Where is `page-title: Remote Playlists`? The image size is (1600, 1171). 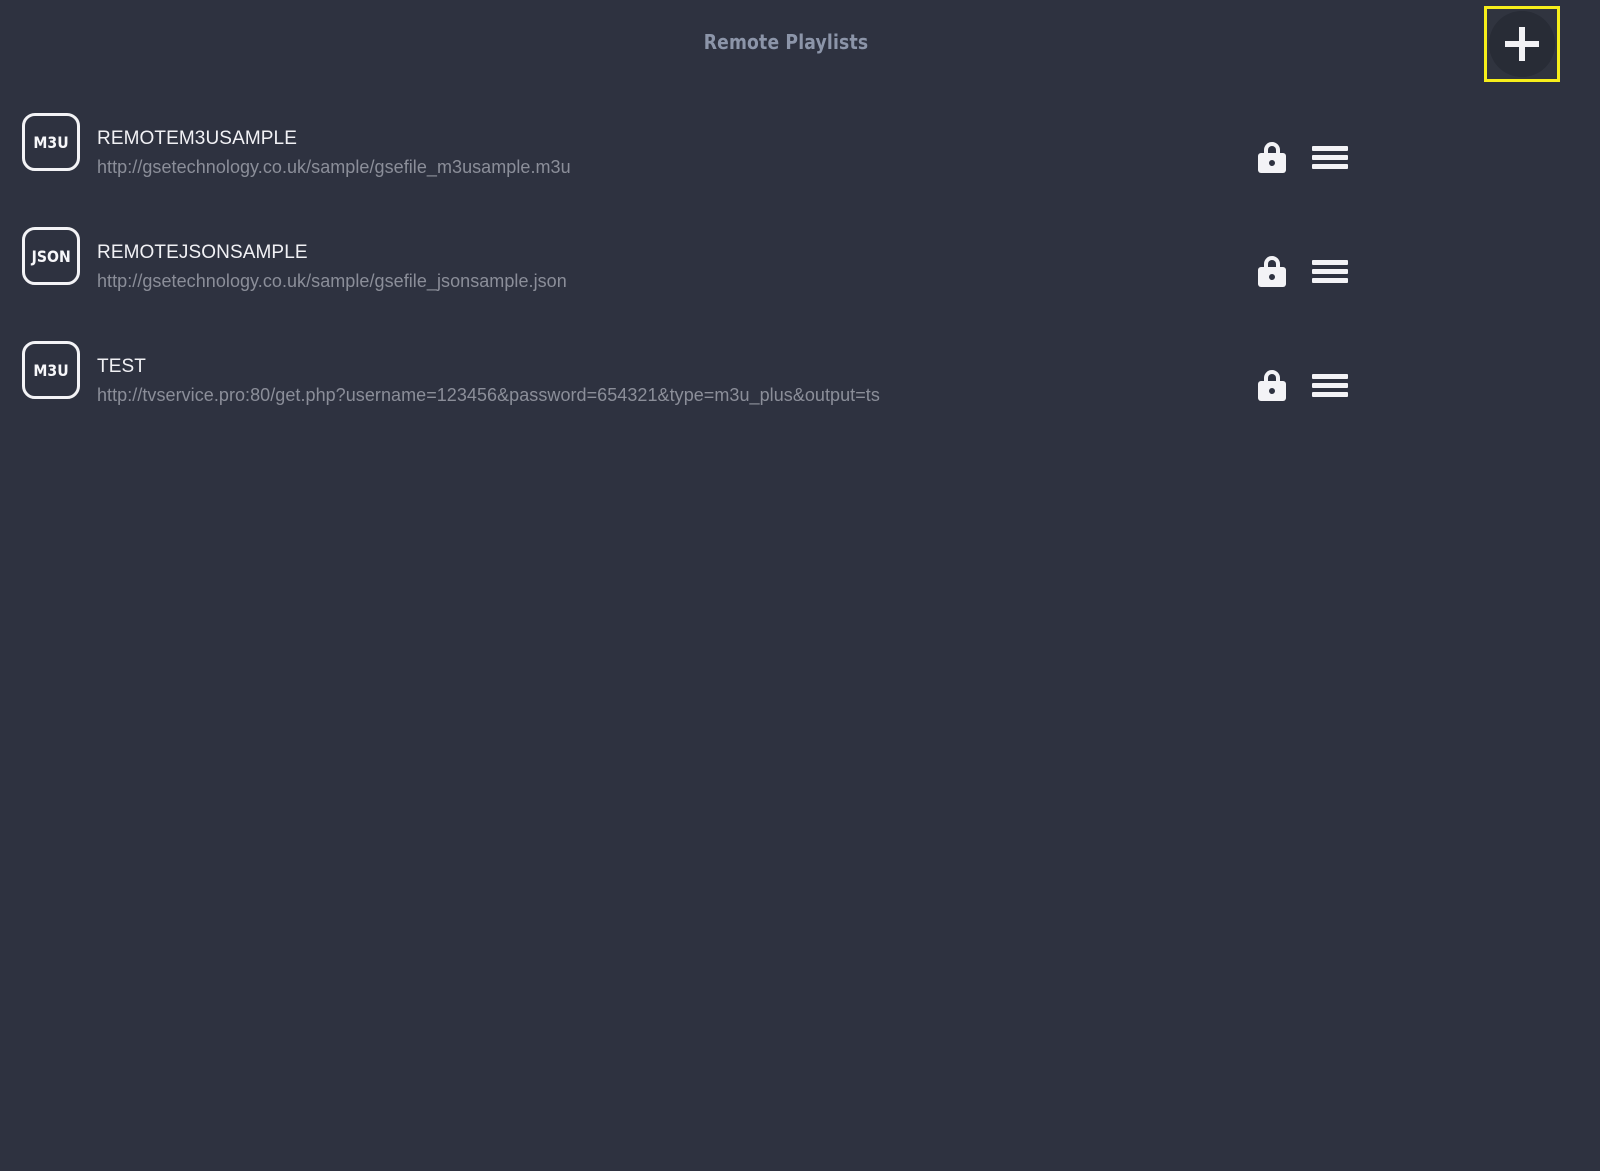
page-title: Remote Playlists is located at coordinates (786, 42).